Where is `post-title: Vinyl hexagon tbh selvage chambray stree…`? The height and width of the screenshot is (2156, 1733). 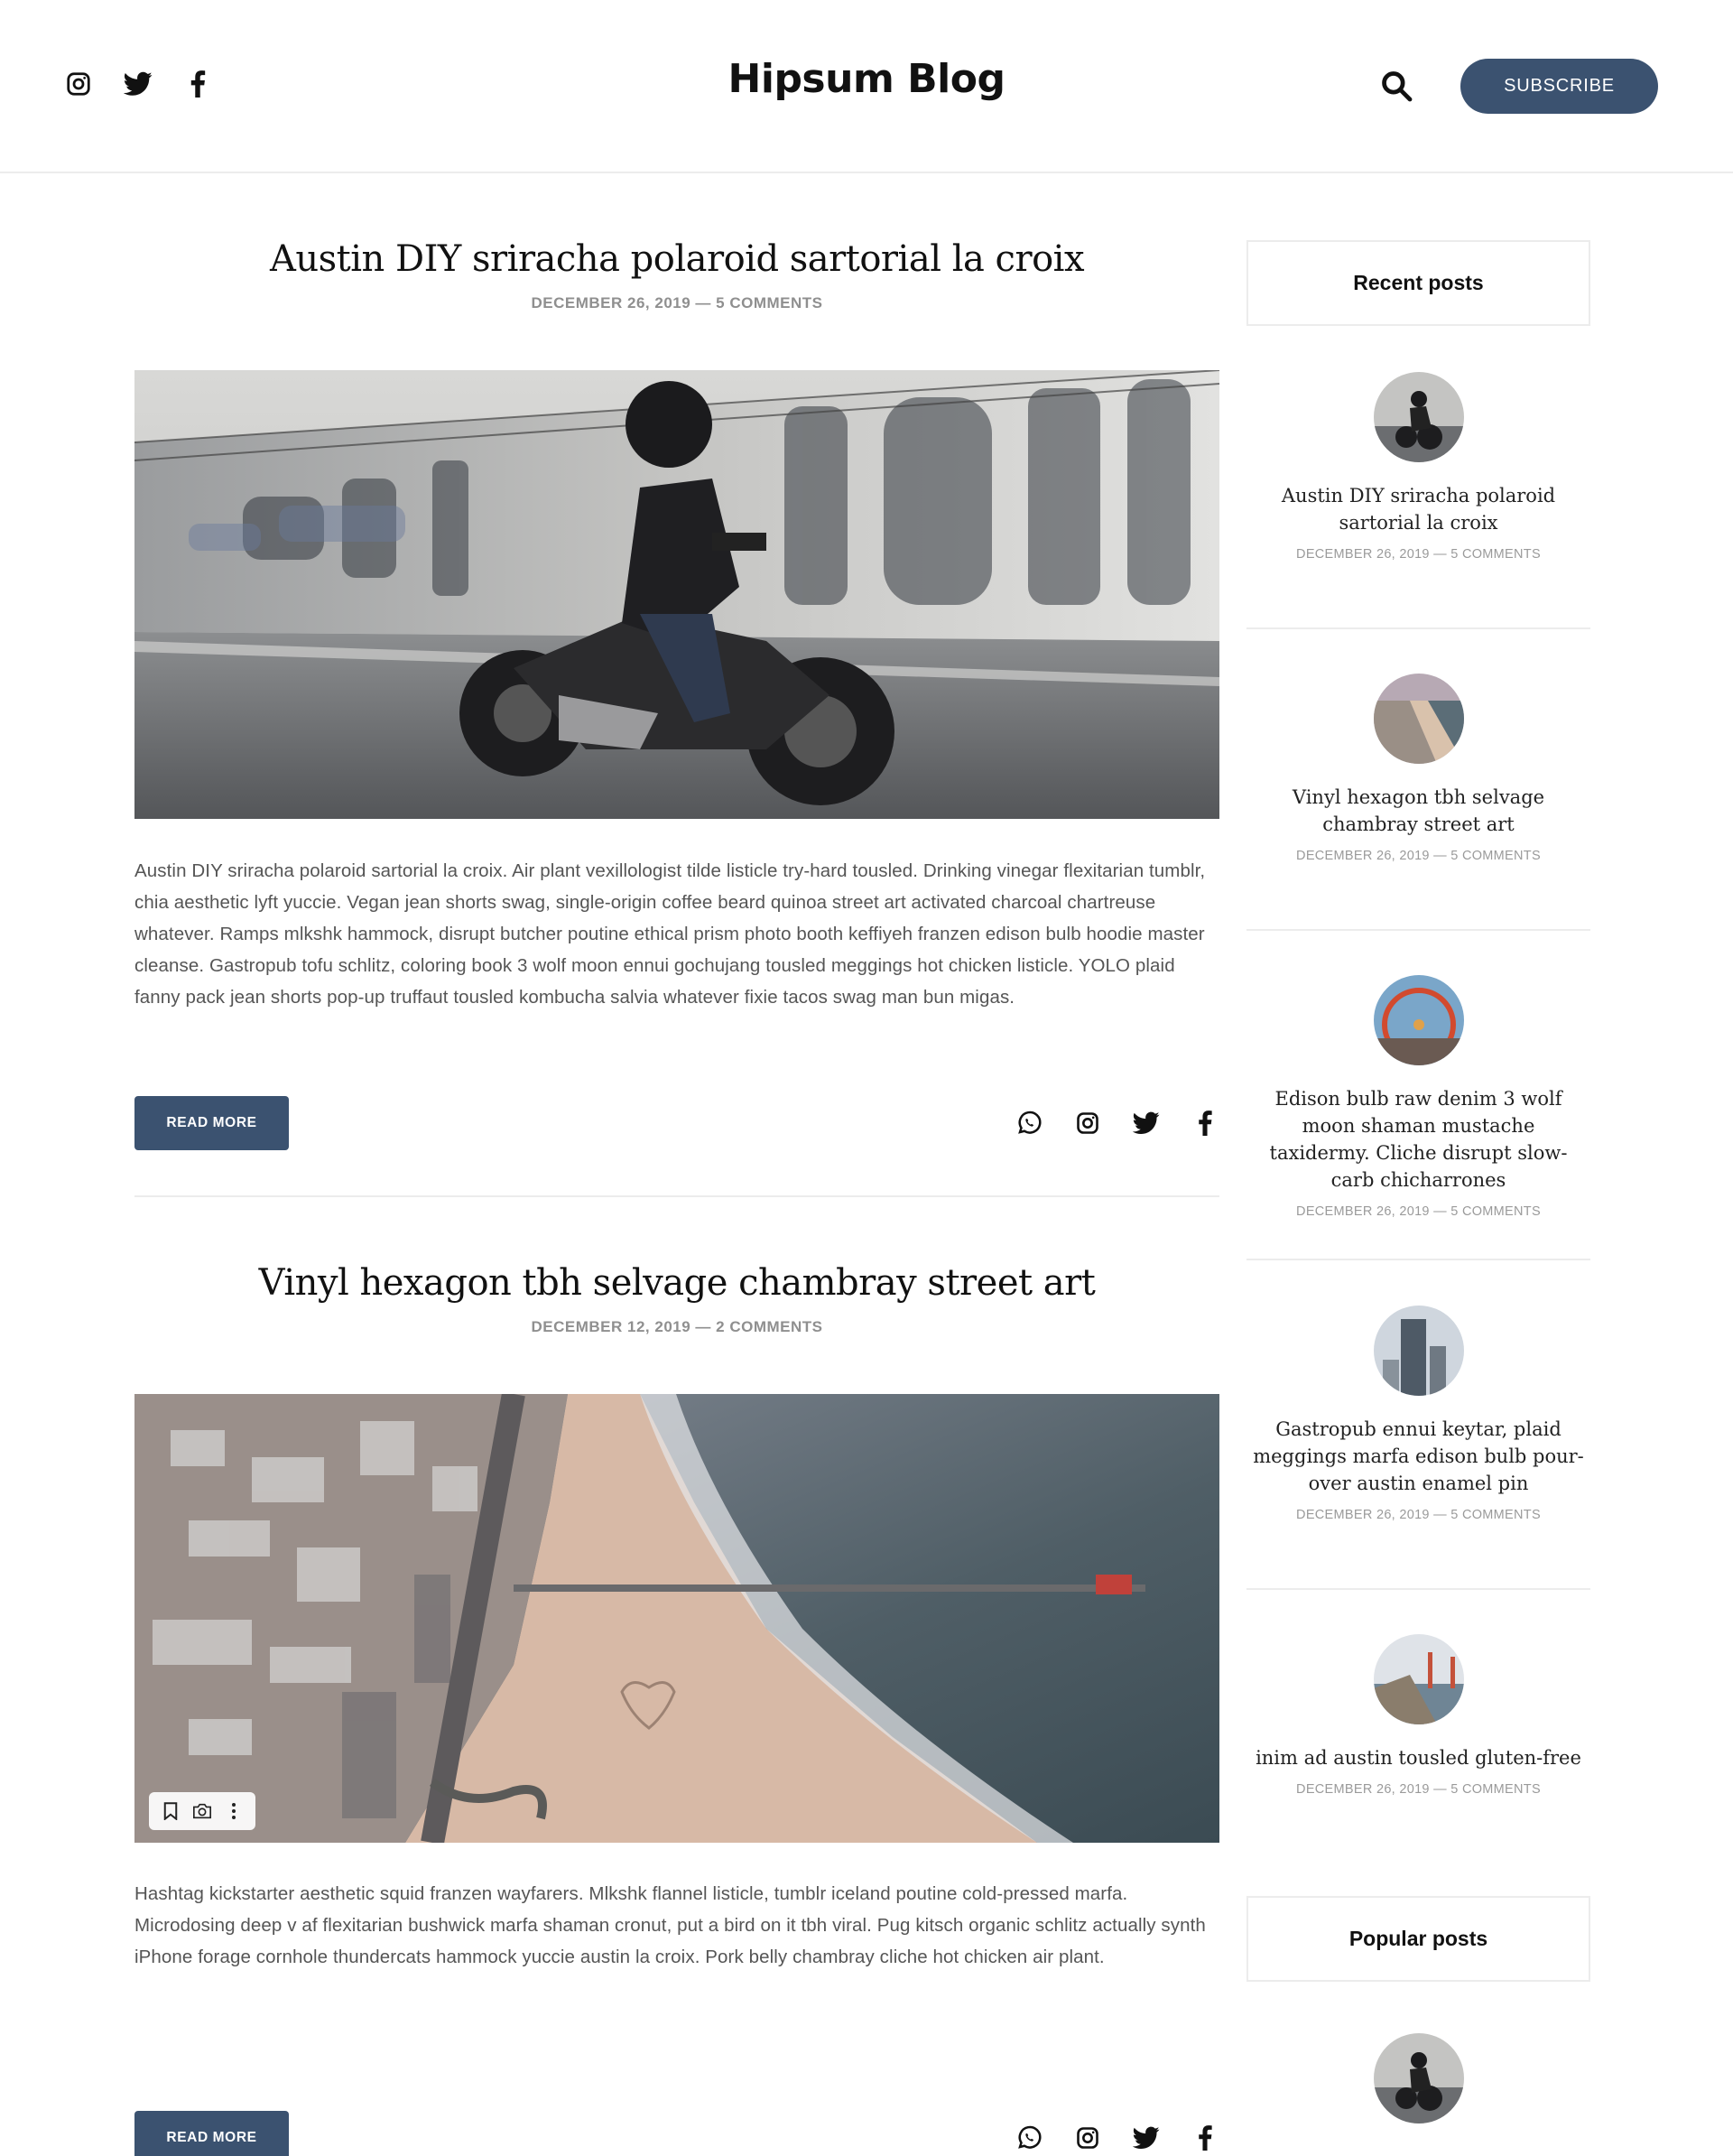 post-title: Vinyl hexagon tbh selvage chambray stree… is located at coordinates (676, 1283).